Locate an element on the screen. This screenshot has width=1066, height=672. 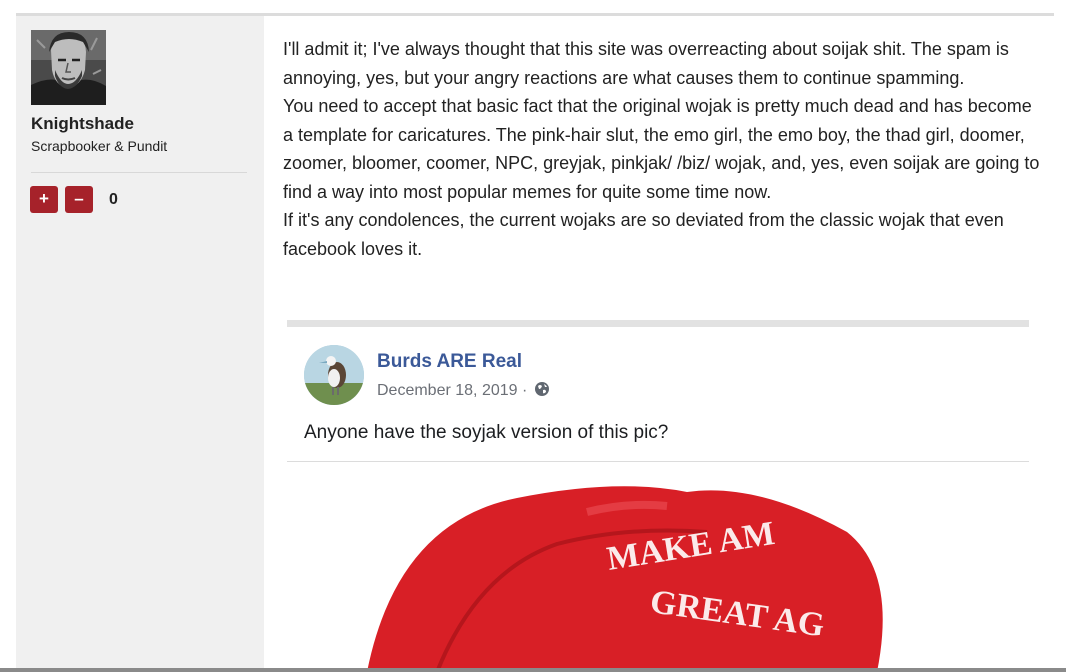
avatar is located at coordinates (68, 67).